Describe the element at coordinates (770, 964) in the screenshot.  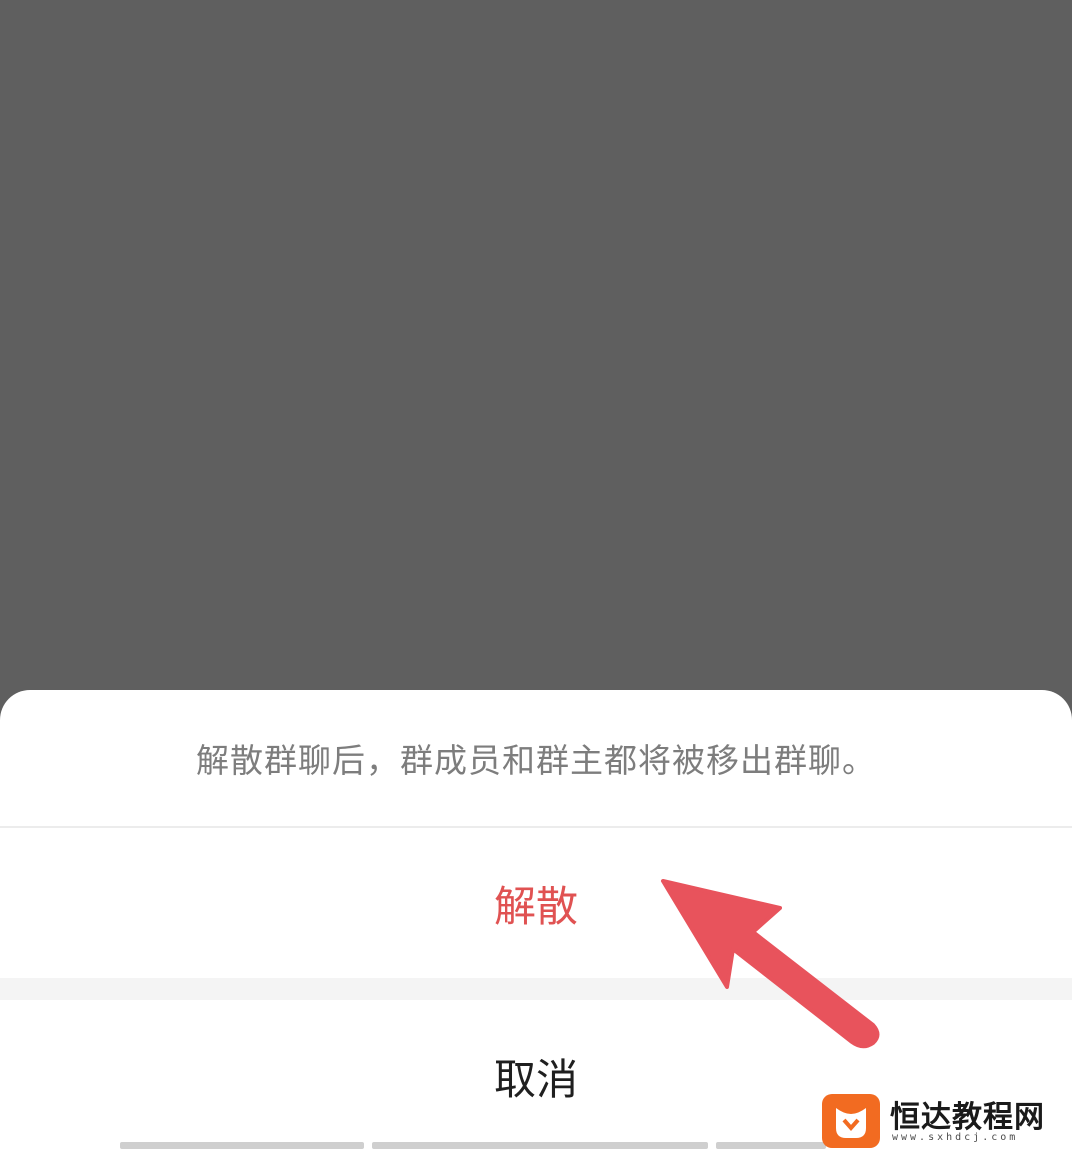
I see `arrow-icon` at that location.